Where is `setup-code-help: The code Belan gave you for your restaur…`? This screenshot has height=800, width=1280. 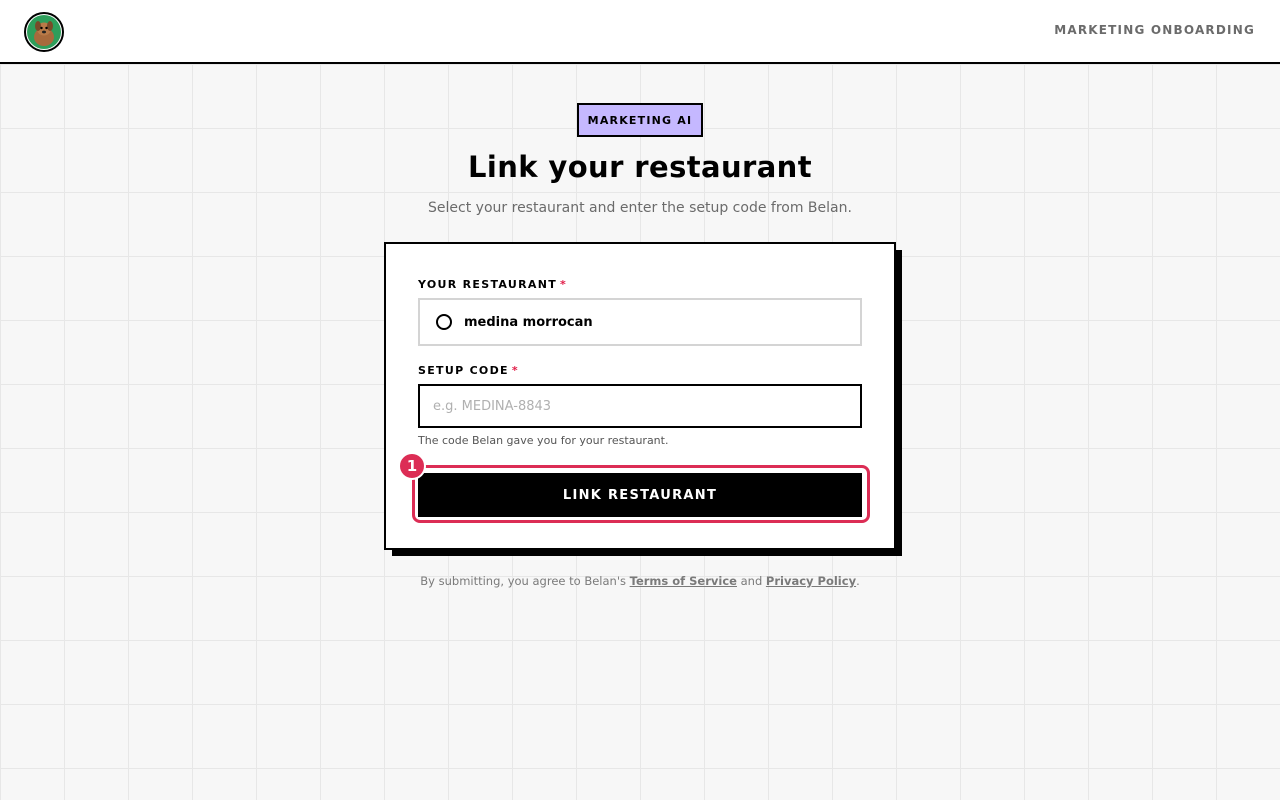
setup-code-help: The code Belan gave you for your restaur… is located at coordinates (543, 440).